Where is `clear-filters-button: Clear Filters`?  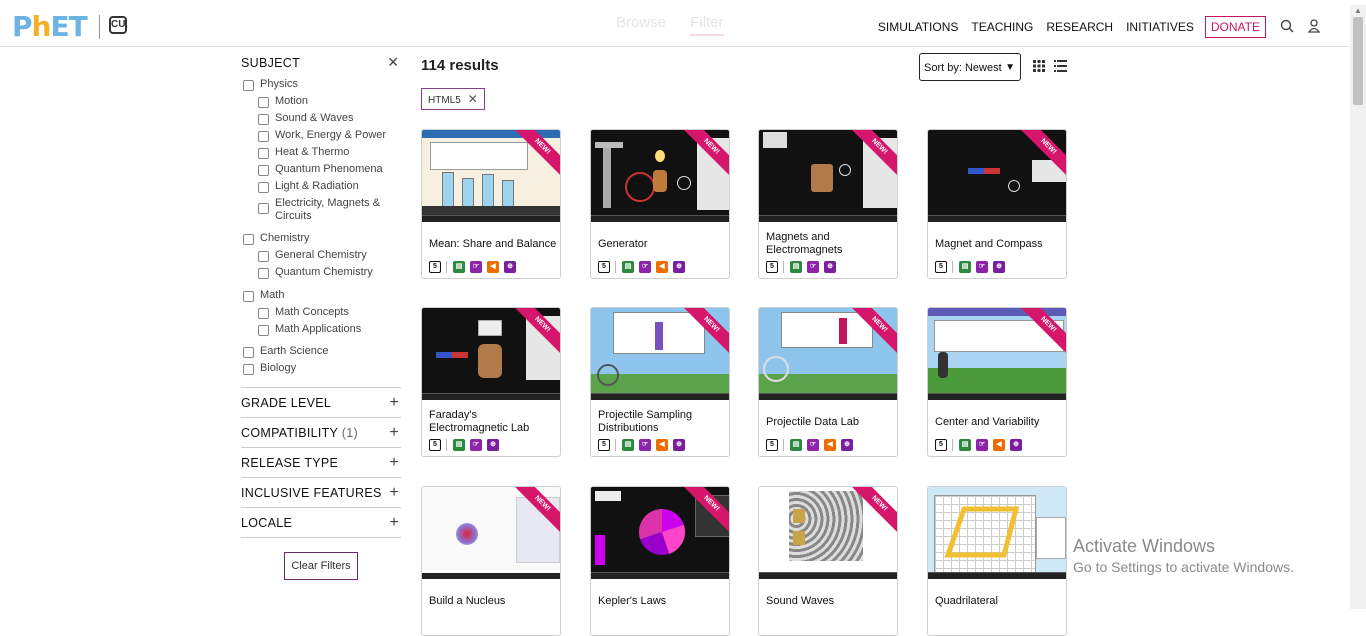 clear-filters-button: Clear Filters is located at coordinates (321, 566).